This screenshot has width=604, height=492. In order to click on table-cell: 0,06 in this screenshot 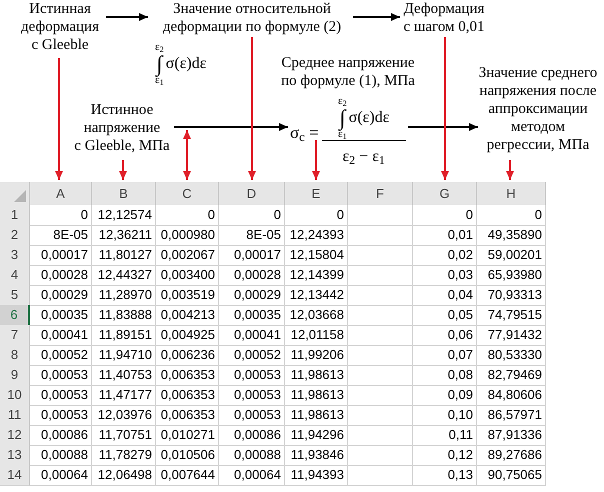, I will do `click(445, 335)`.